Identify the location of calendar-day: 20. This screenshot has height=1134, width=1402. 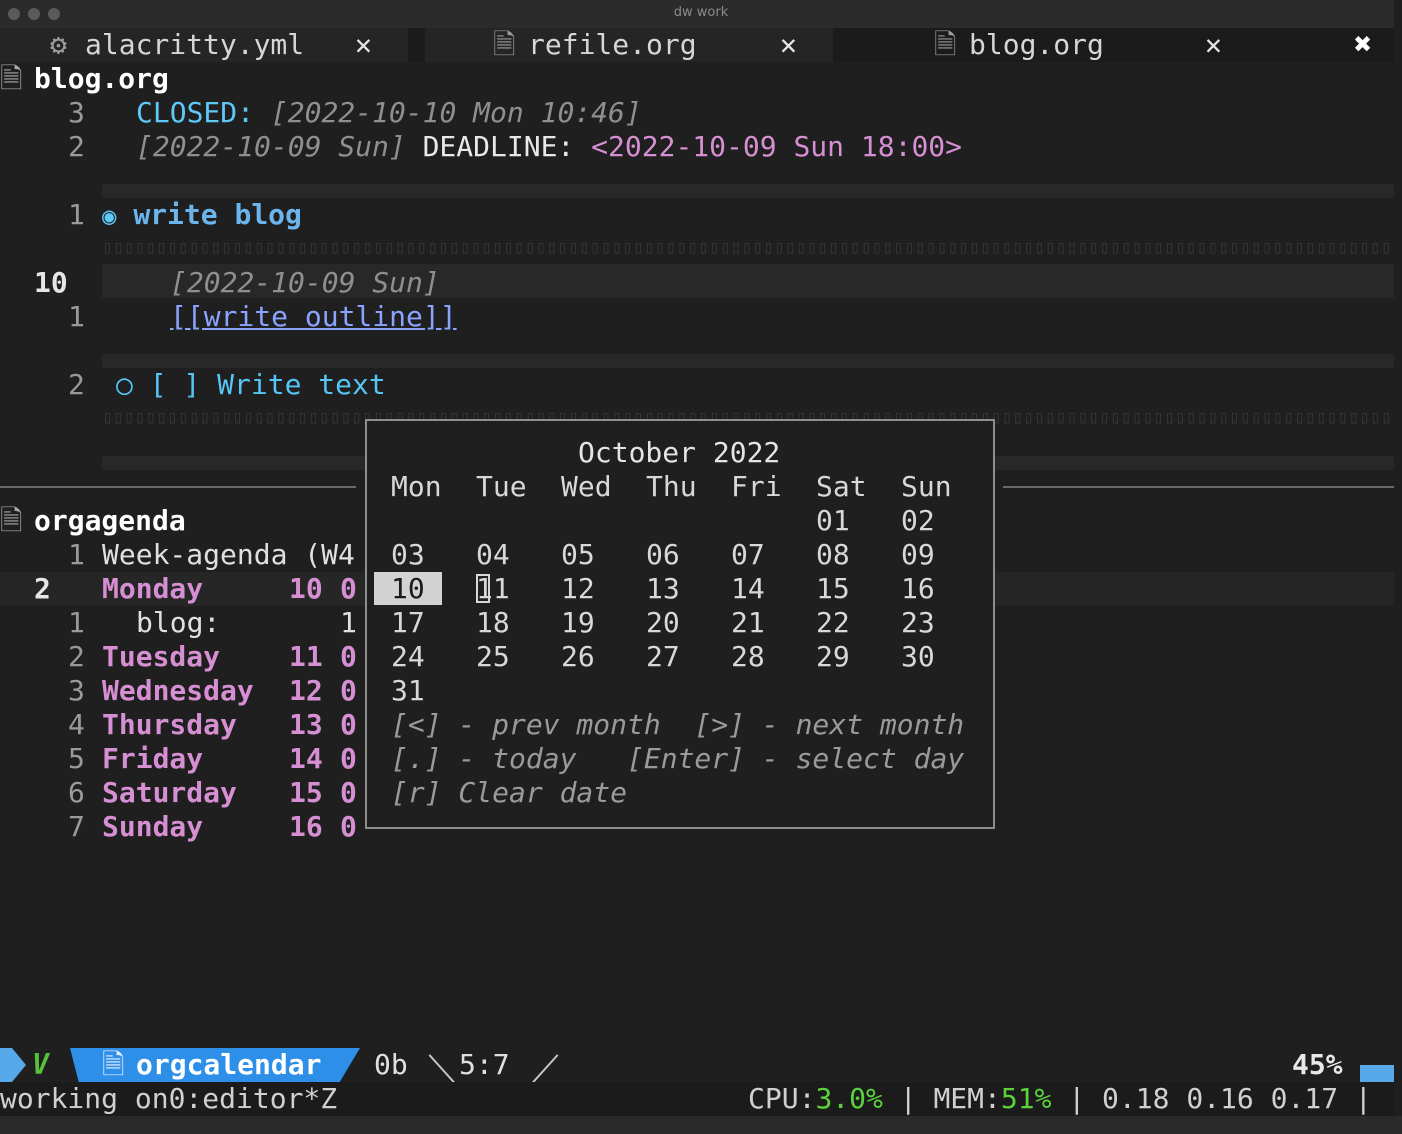
(663, 623).